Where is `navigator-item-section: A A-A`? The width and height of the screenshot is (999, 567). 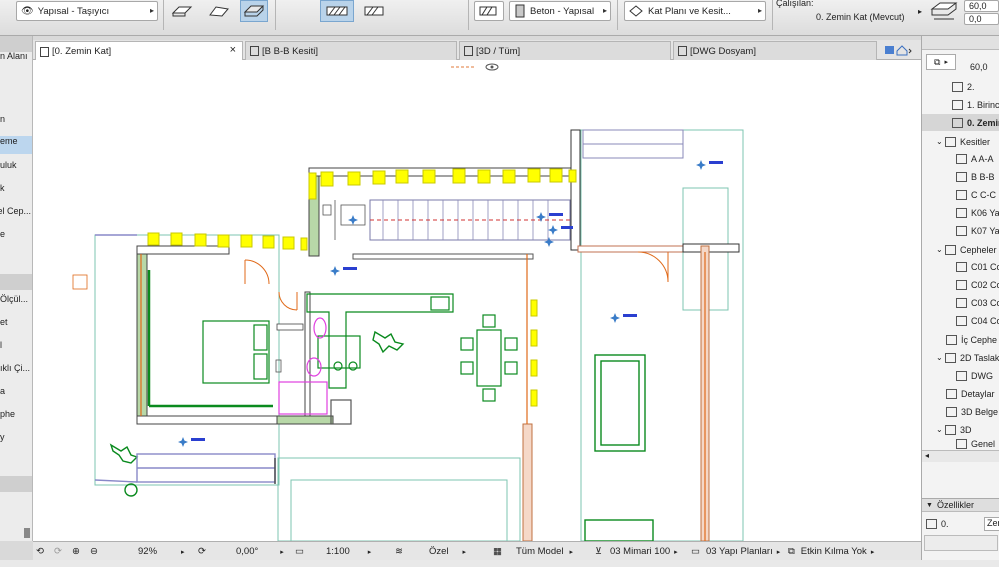
navigator-item-section: A A-A is located at coordinates (960, 158).